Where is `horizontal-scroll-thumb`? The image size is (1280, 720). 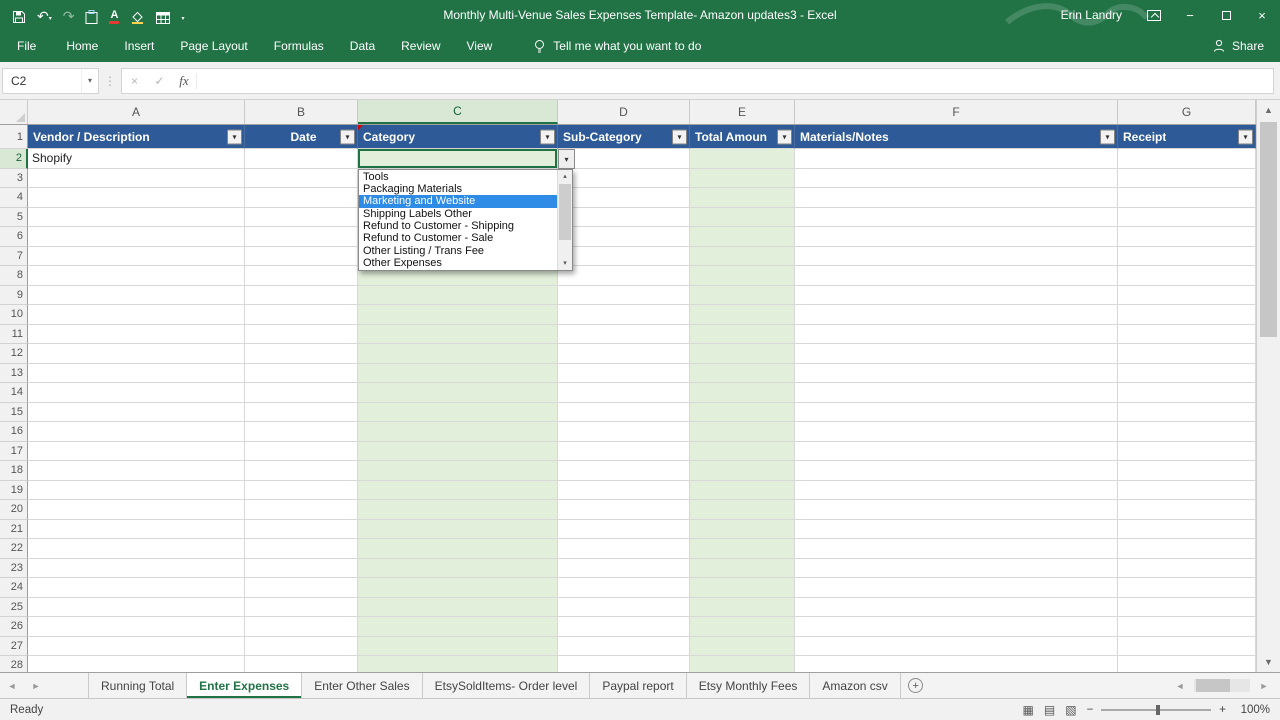 horizontal-scroll-thumb is located at coordinates (1213, 685).